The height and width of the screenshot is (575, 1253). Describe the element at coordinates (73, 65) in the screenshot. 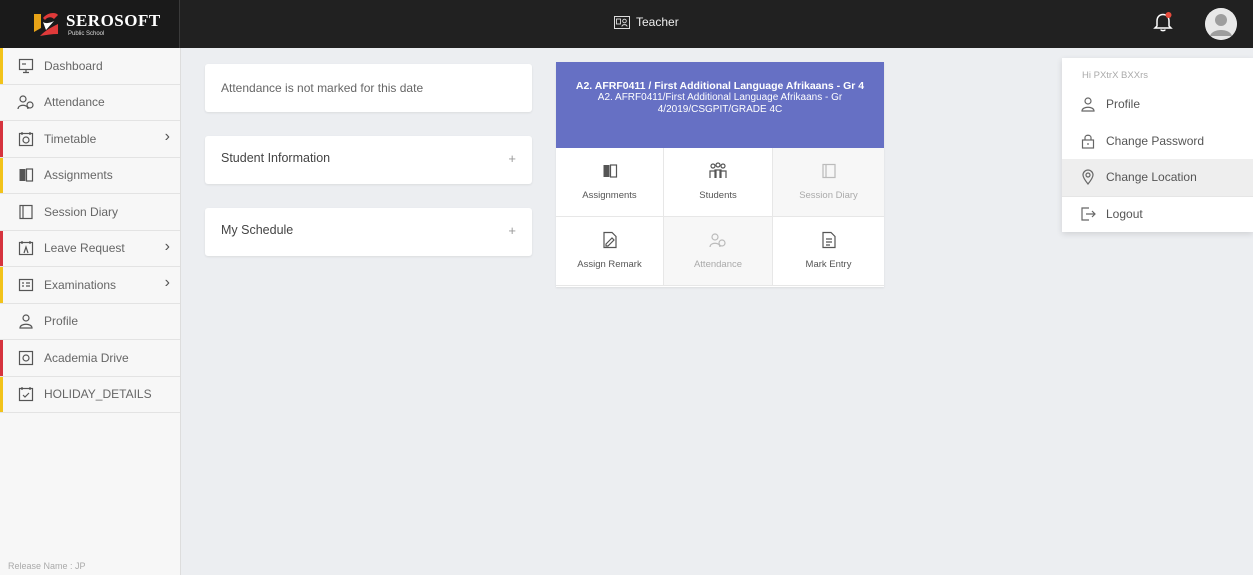

I see `sidebar-item-label: Dashboard` at that location.